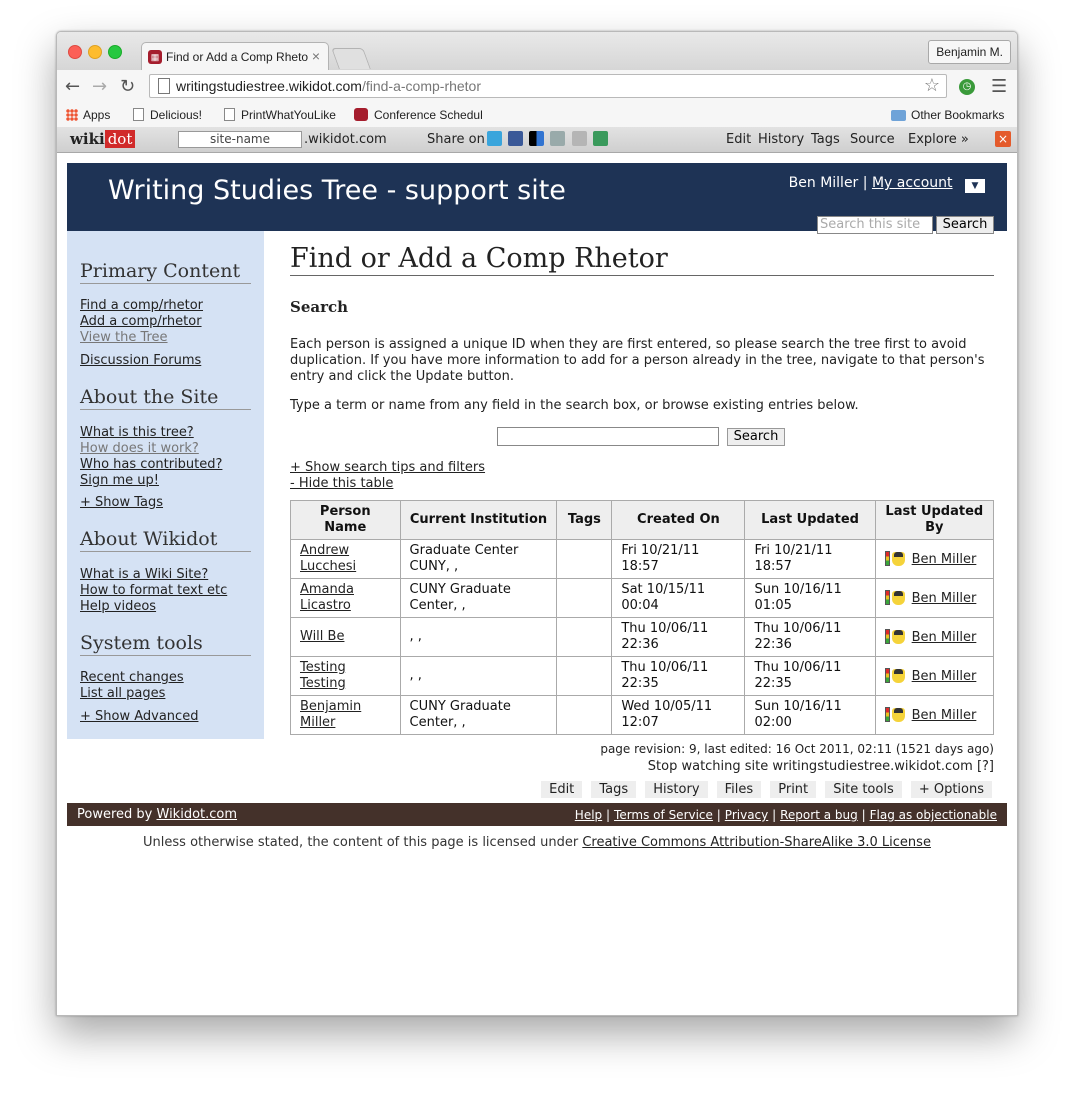 Image resolution: width=1072 pixels, height=1094 pixels. Describe the element at coordinates (322, 636) in the screenshot. I see `person-link: Will Be` at that location.